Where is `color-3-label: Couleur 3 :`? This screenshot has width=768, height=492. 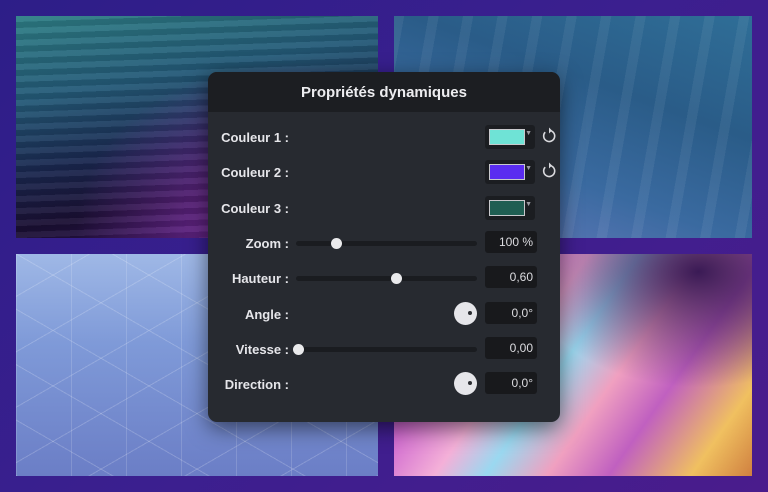 color-3-label: Couleur 3 : is located at coordinates (255, 208).